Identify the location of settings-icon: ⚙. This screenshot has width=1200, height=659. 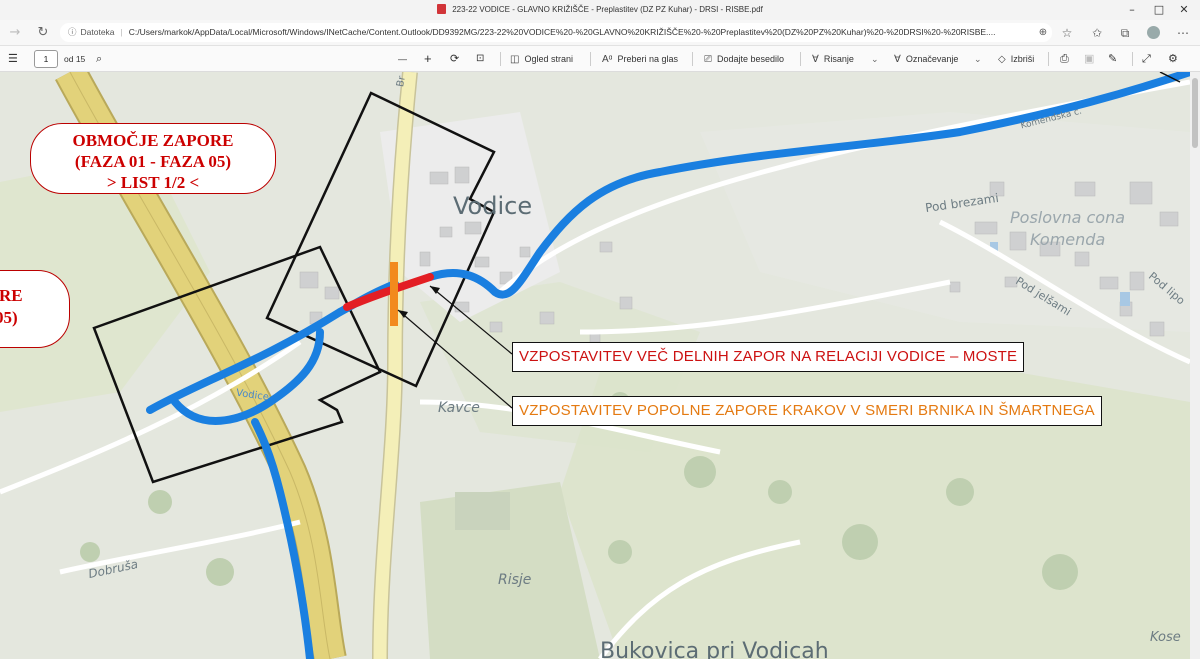
(1173, 59).